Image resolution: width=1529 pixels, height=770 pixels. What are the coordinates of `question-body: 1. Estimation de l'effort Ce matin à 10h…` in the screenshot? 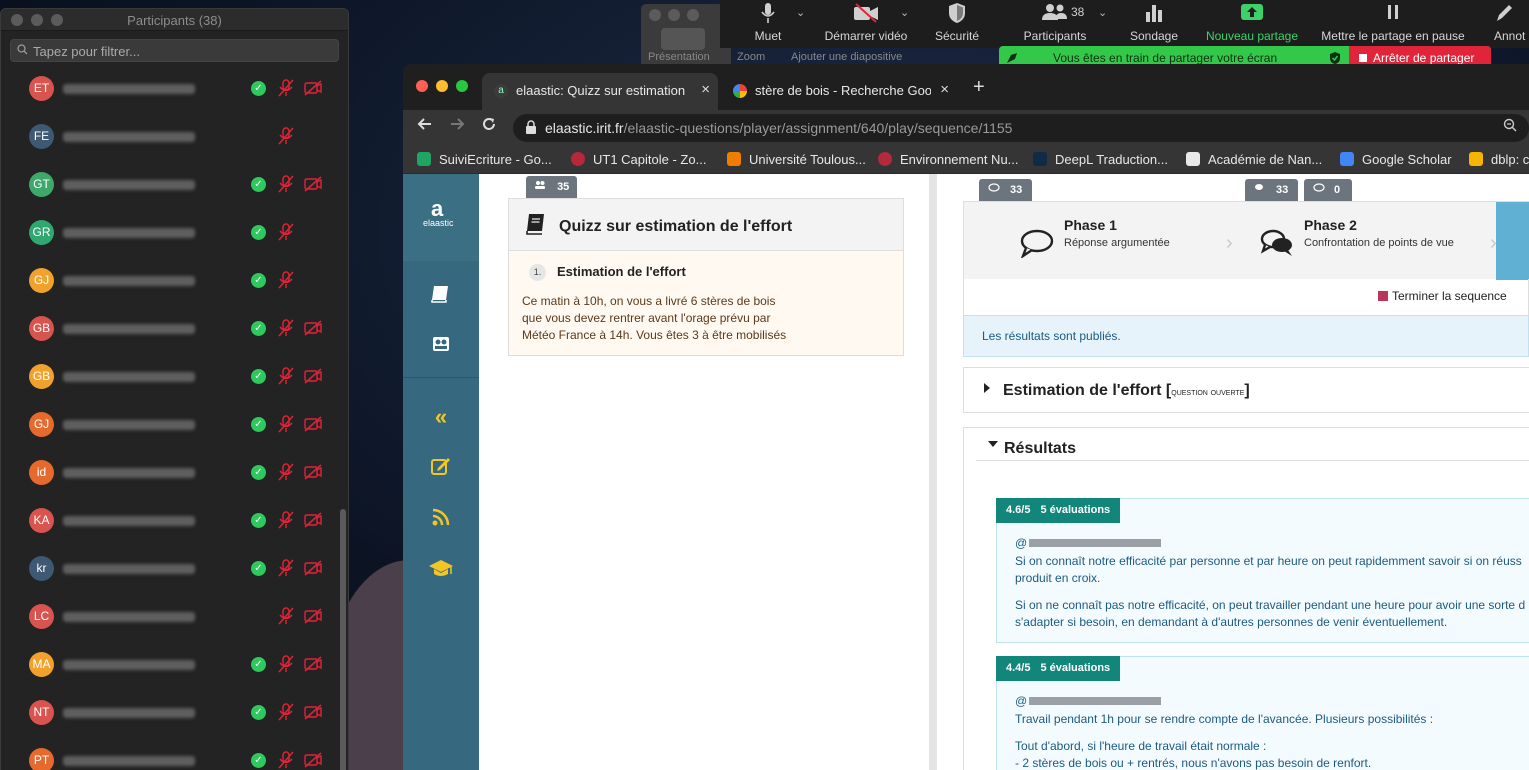 It's located at (706, 303).